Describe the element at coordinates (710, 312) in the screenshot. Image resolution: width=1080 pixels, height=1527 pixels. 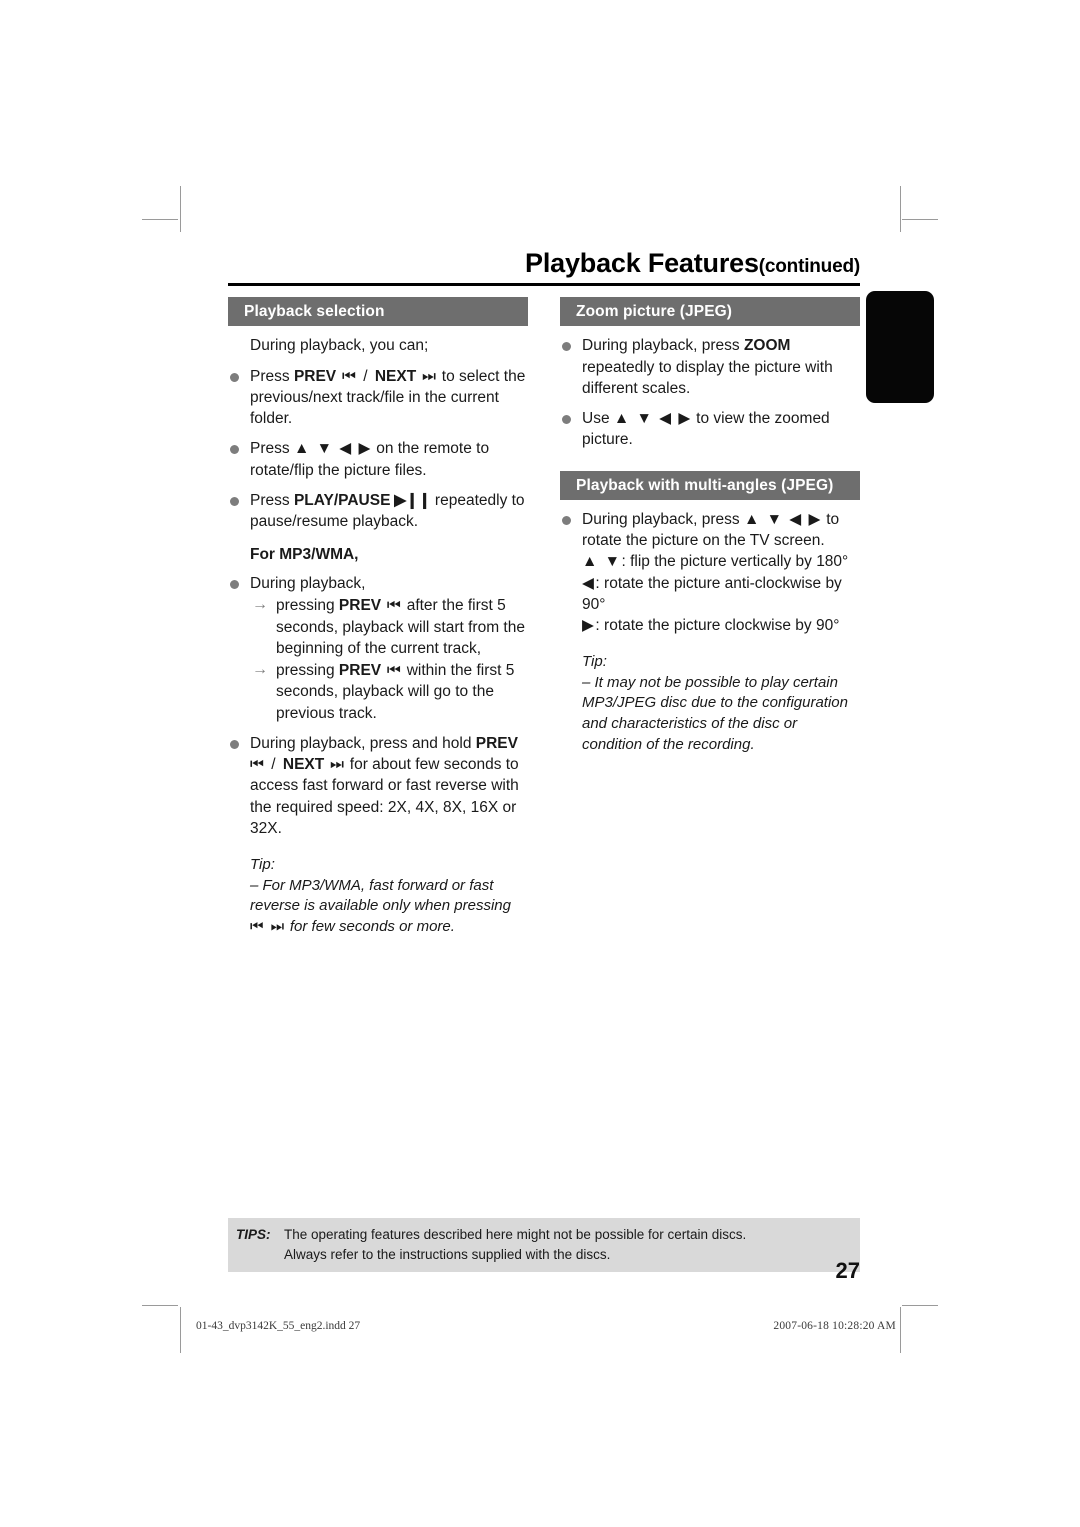
I see `section-header-zoom-picture: Zoom picture (JPEG)` at that location.